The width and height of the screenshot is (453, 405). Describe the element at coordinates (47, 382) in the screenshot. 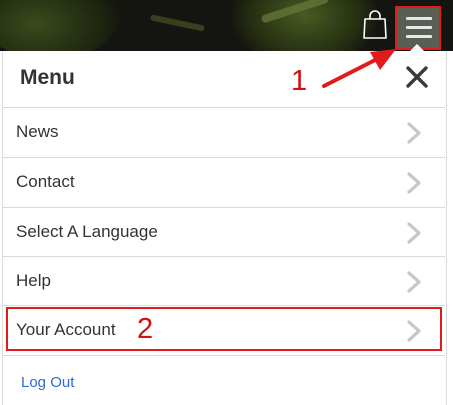

I see `logout-link: Log Out` at that location.